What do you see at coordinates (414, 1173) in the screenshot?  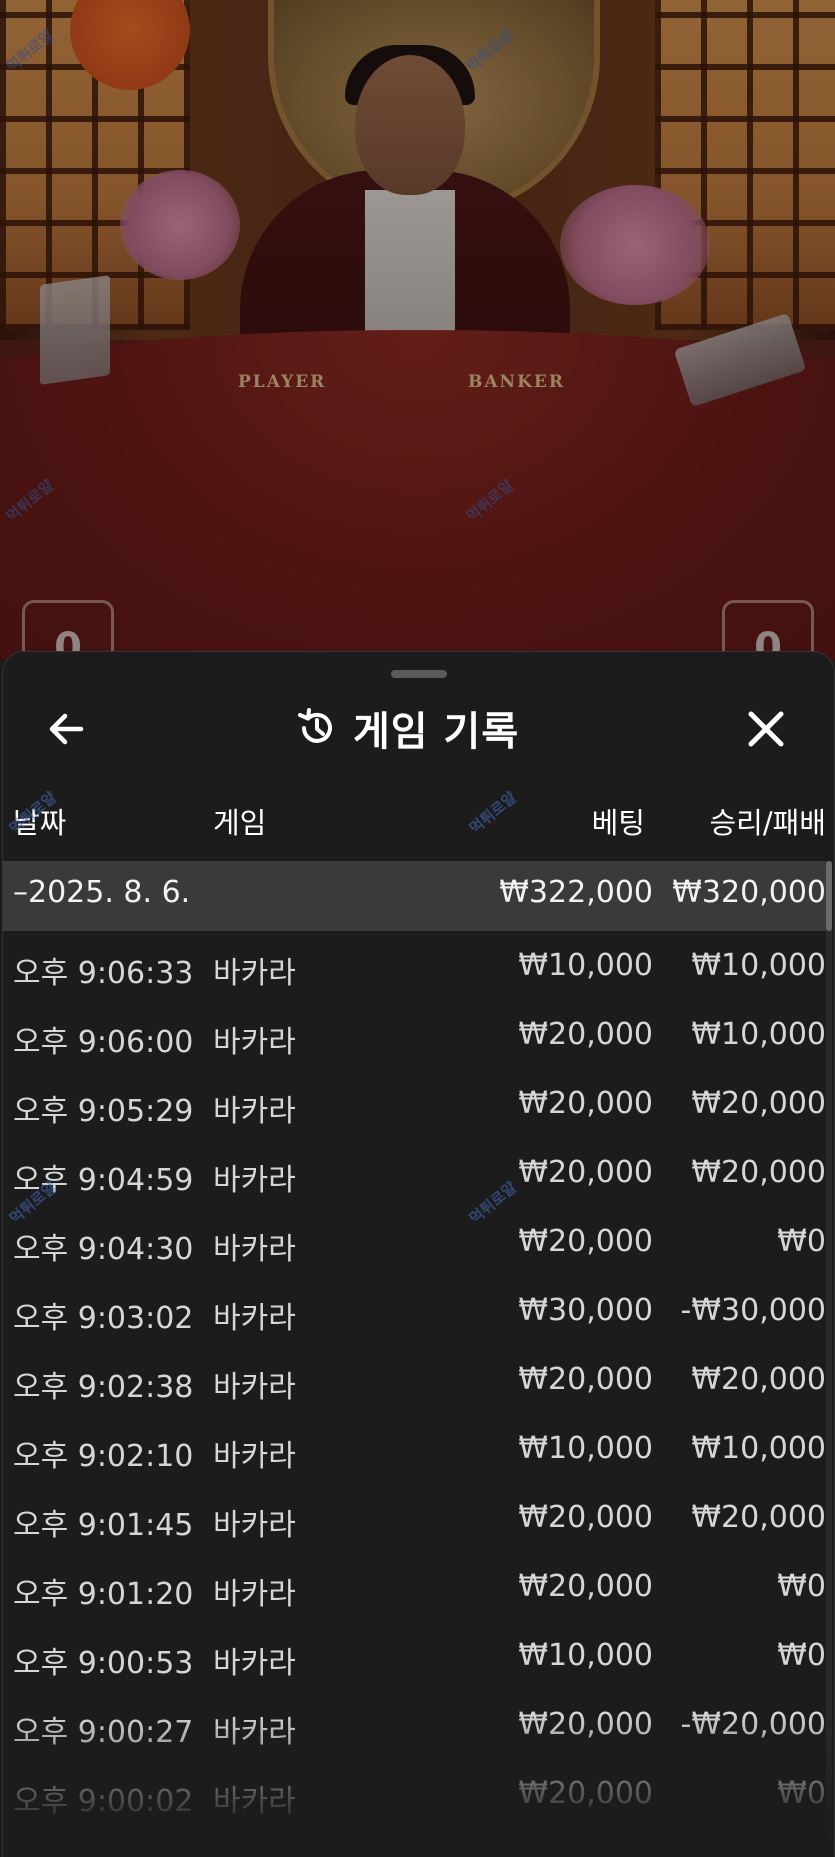 I see `history-row: 오후 9:04:59 바카라 ₩20,000 ₩20,000` at bounding box center [414, 1173].